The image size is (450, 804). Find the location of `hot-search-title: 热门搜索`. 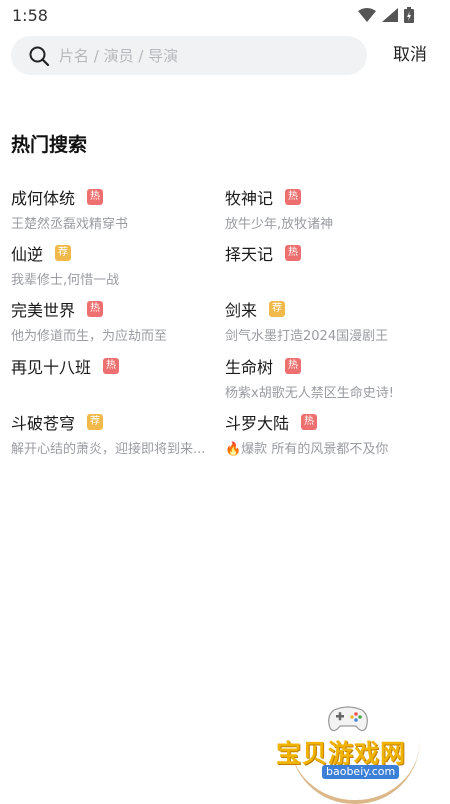

hot-search-title: 热门搜索 is located at coordinates (49, 145).